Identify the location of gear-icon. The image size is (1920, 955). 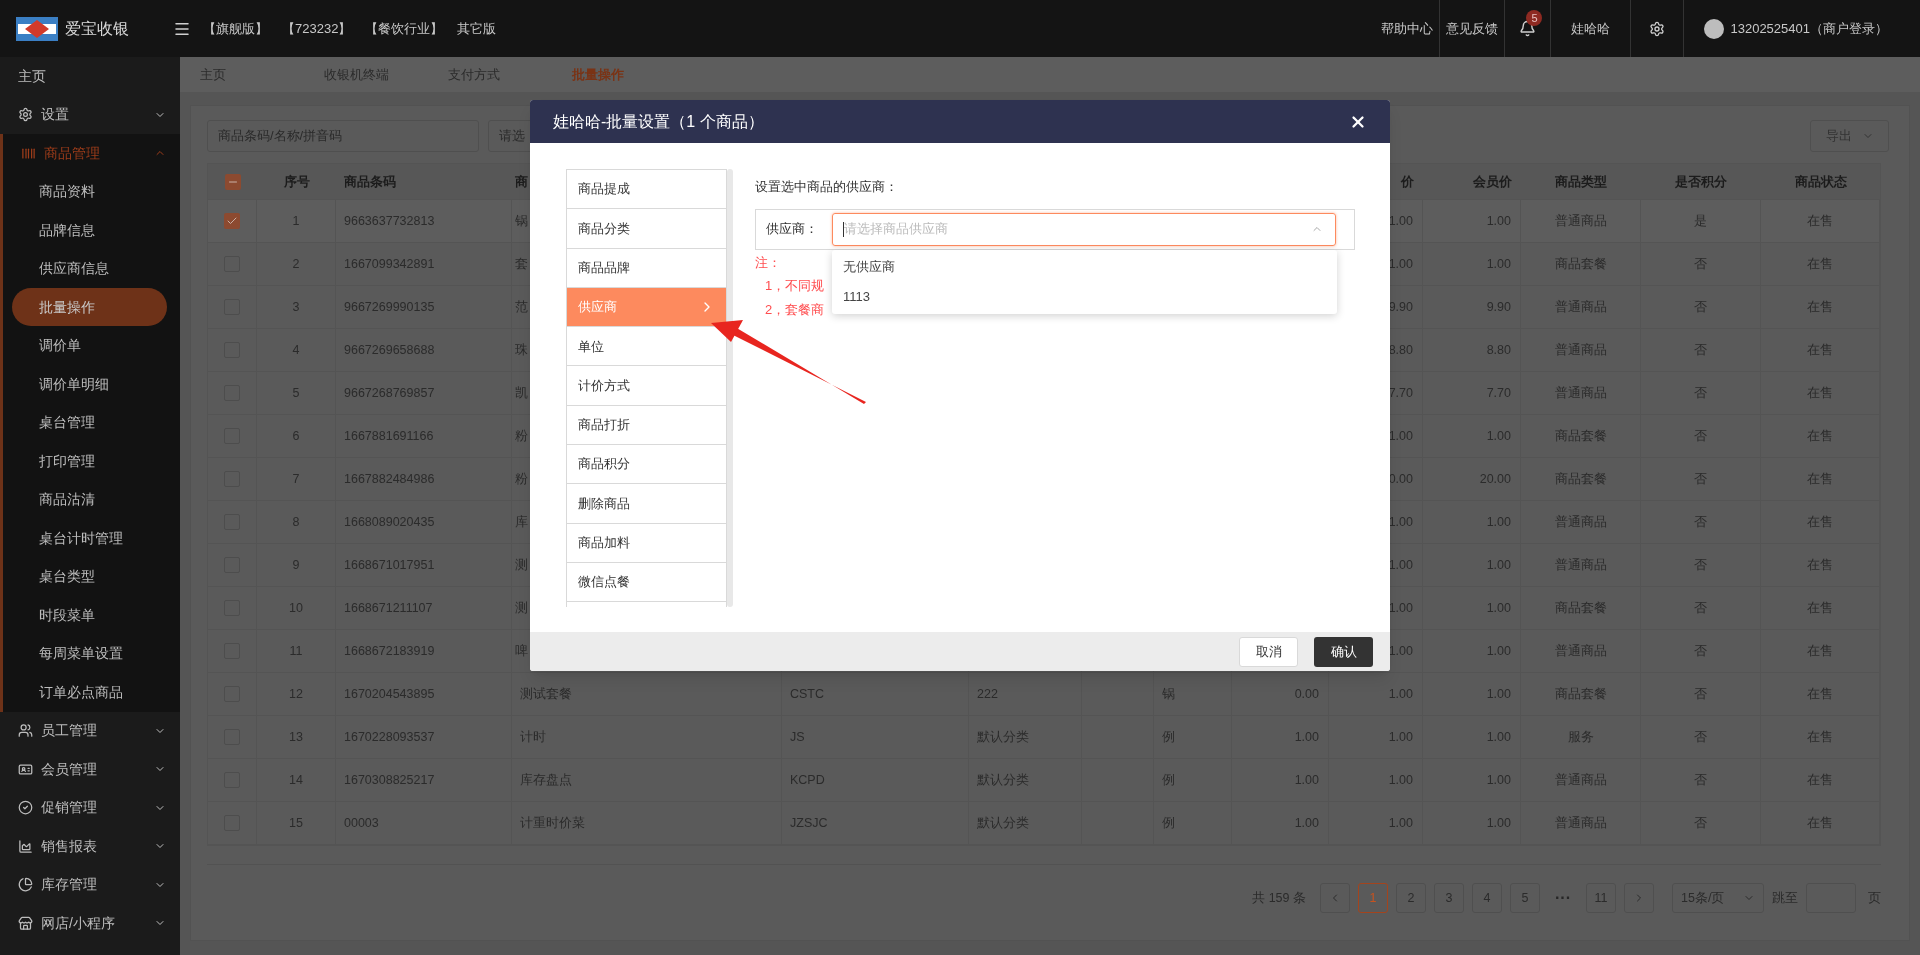
(25, 115).